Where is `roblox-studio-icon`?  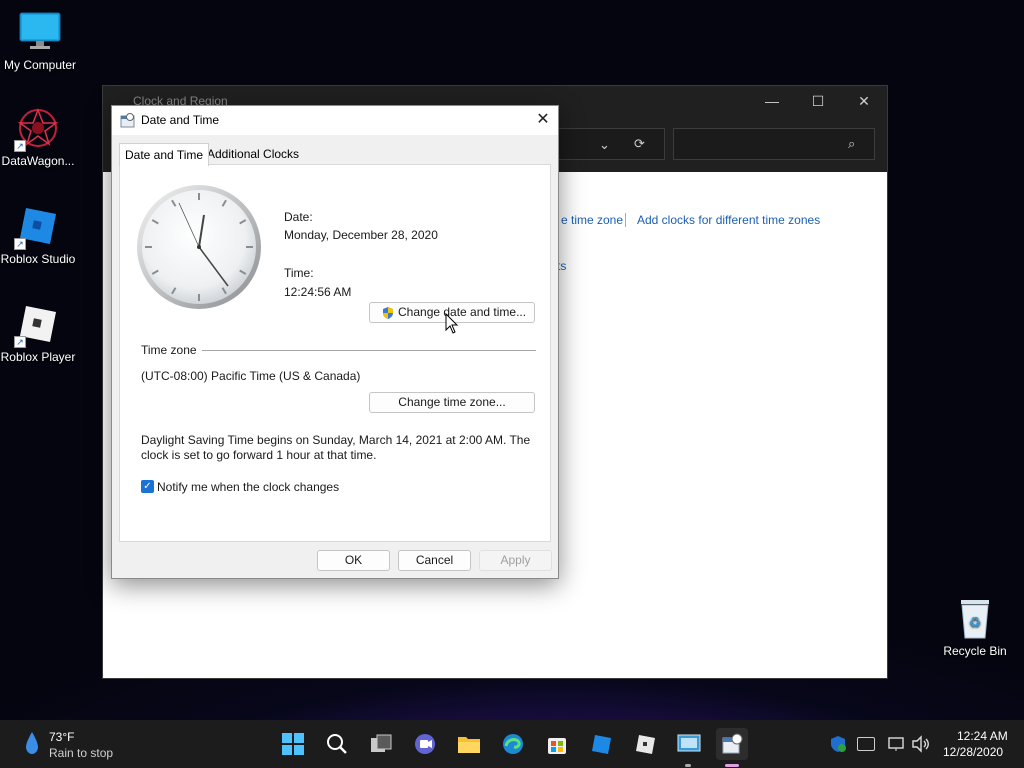 roblox-studio-icon is located at coordinates (601, 744).